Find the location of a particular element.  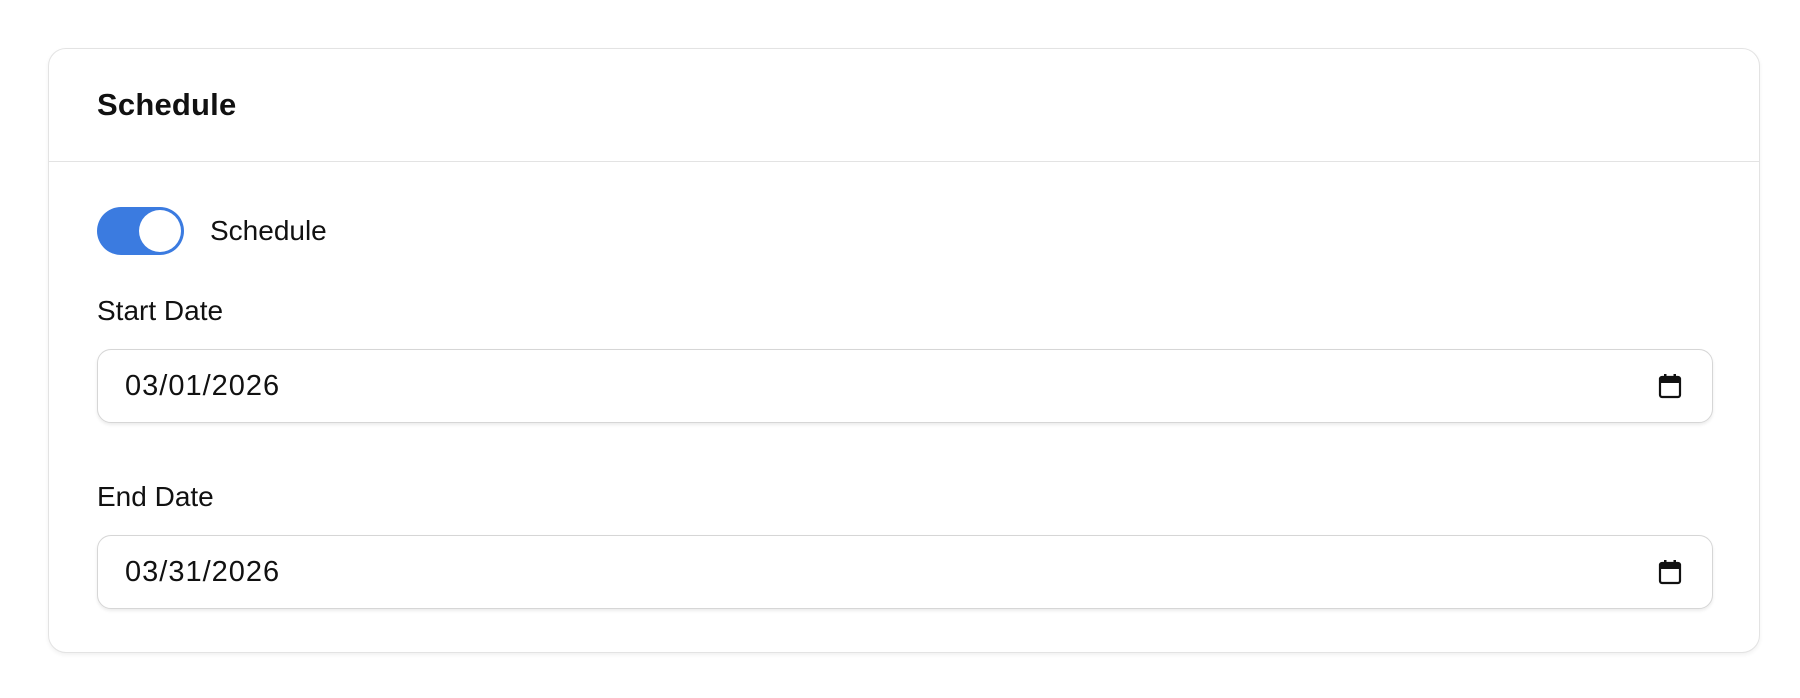

end-date-value: 03/31/2026 is located at coordinates (203, 571).